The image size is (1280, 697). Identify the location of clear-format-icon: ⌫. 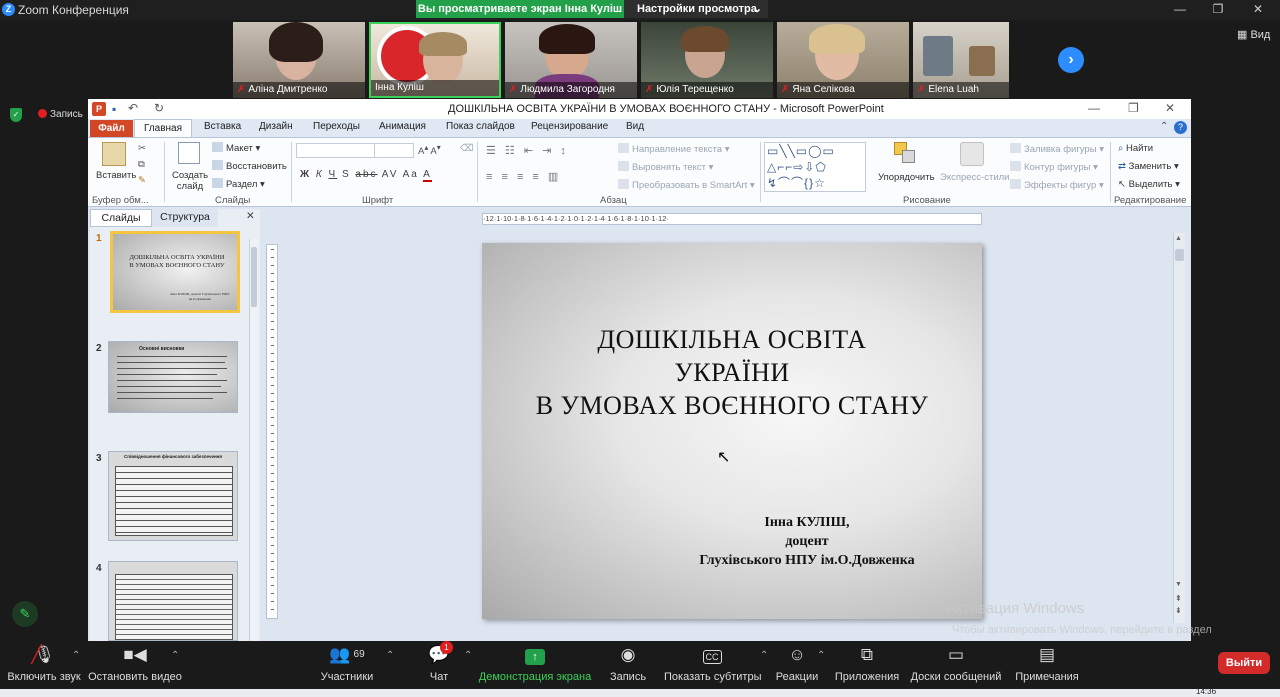
(466, 148).